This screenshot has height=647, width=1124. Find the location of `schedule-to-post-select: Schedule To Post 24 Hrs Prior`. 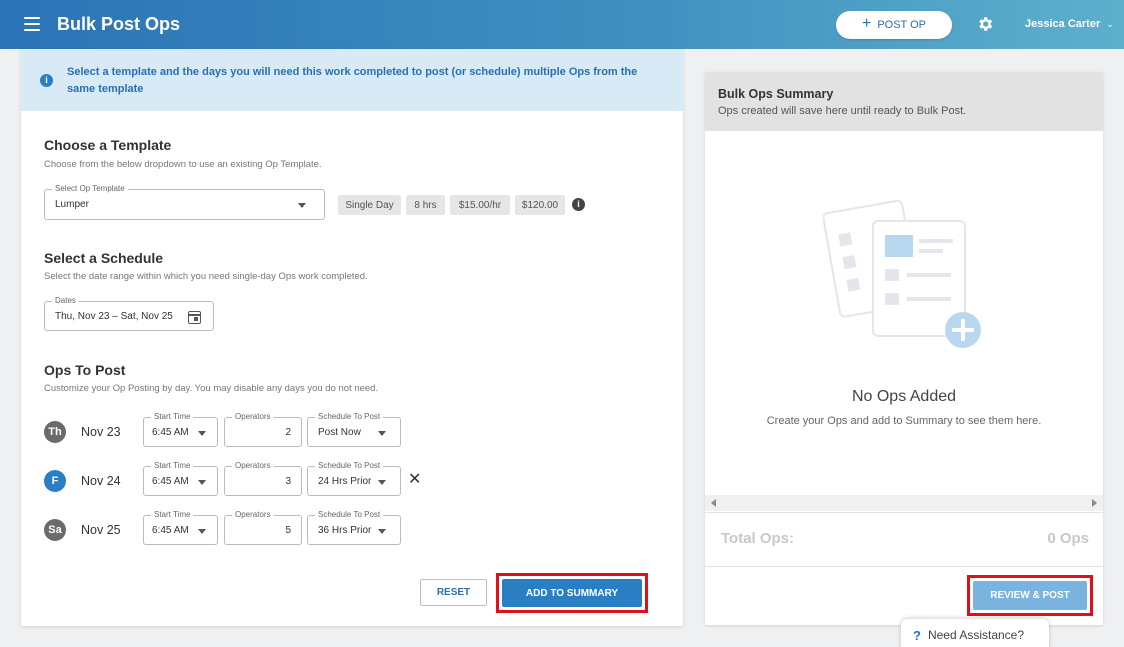

schedule-to-post-select: Schedule To Post 24 Hrs Prior is located at coordinates (354, 478).